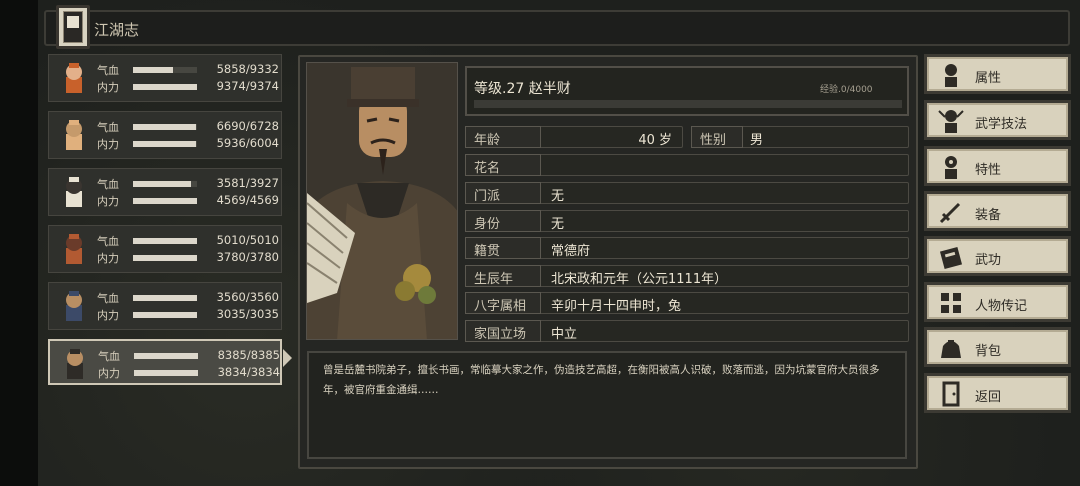 Image resolution: width=1080 pixels, height=486 pixels. Describe the element at coordinates (988, 351) in the screenshot. I see `menu-label: 背包` at that location.